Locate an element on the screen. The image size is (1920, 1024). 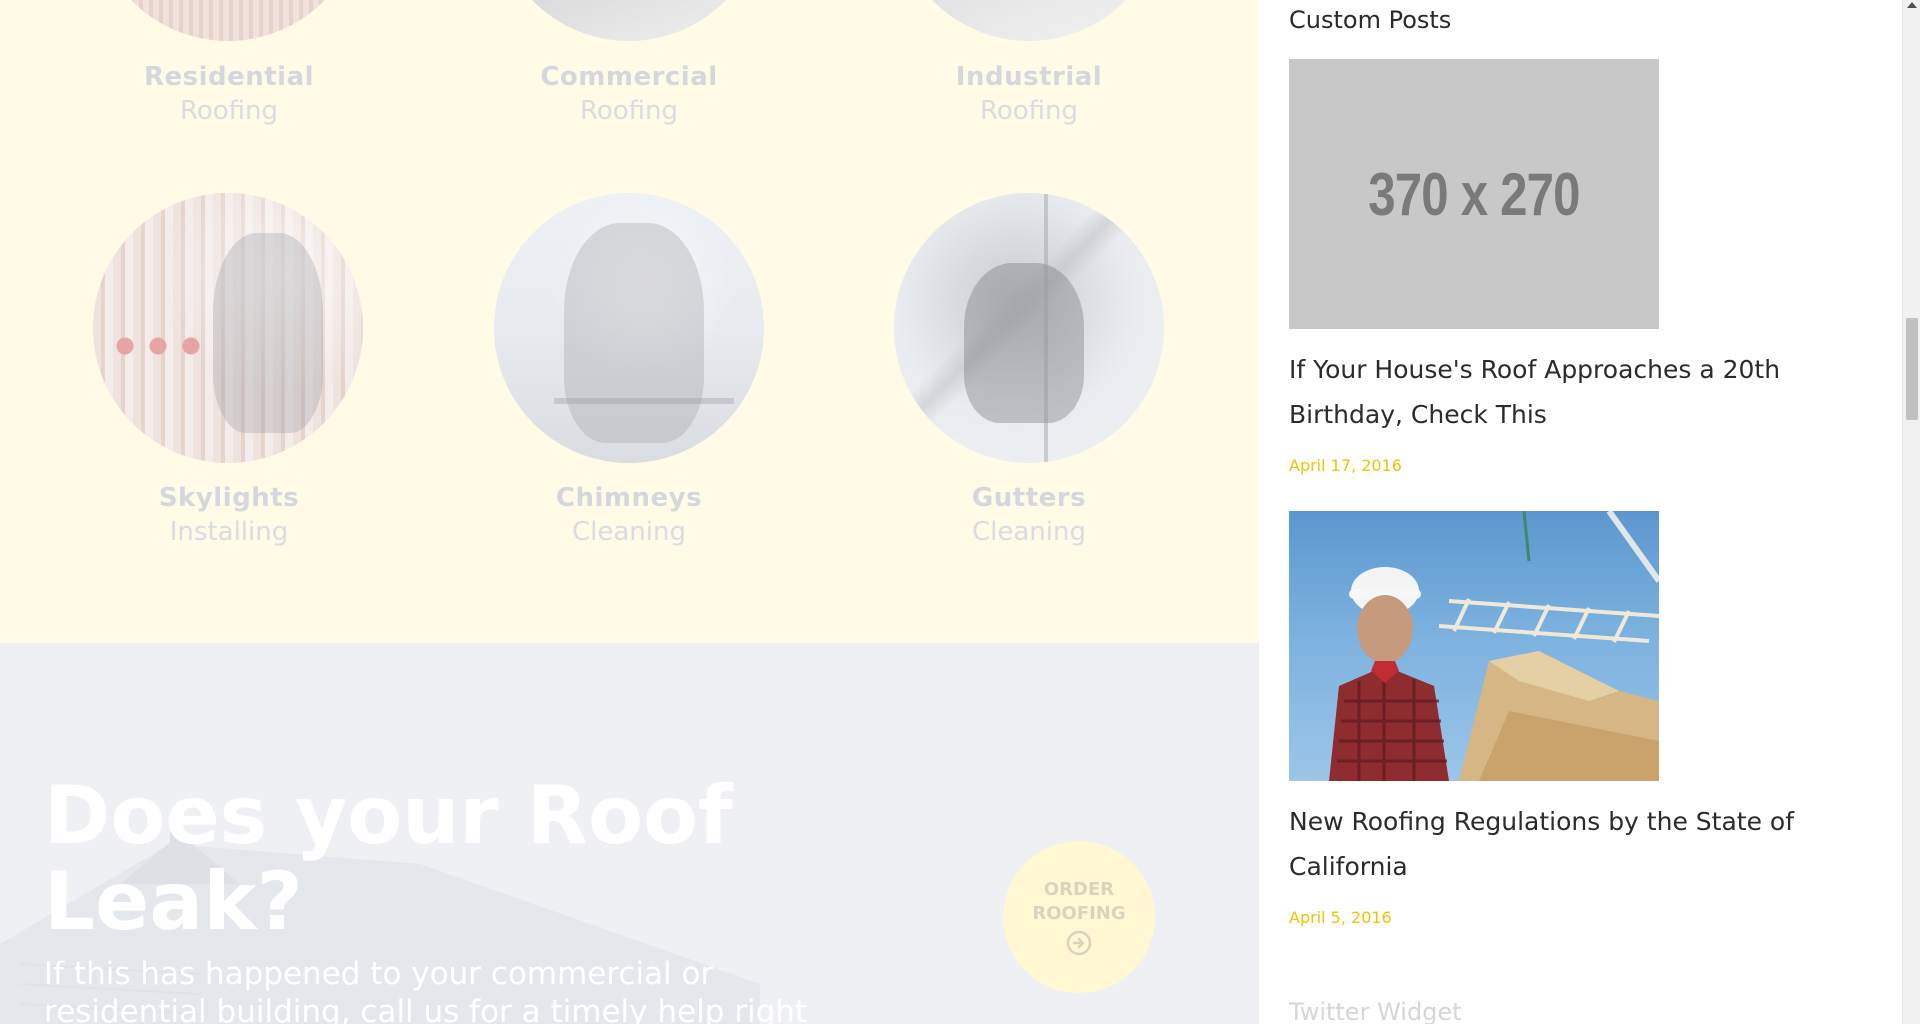
order-roofing-button: ORDER ROOFING is located at coordinates (1079, 917).